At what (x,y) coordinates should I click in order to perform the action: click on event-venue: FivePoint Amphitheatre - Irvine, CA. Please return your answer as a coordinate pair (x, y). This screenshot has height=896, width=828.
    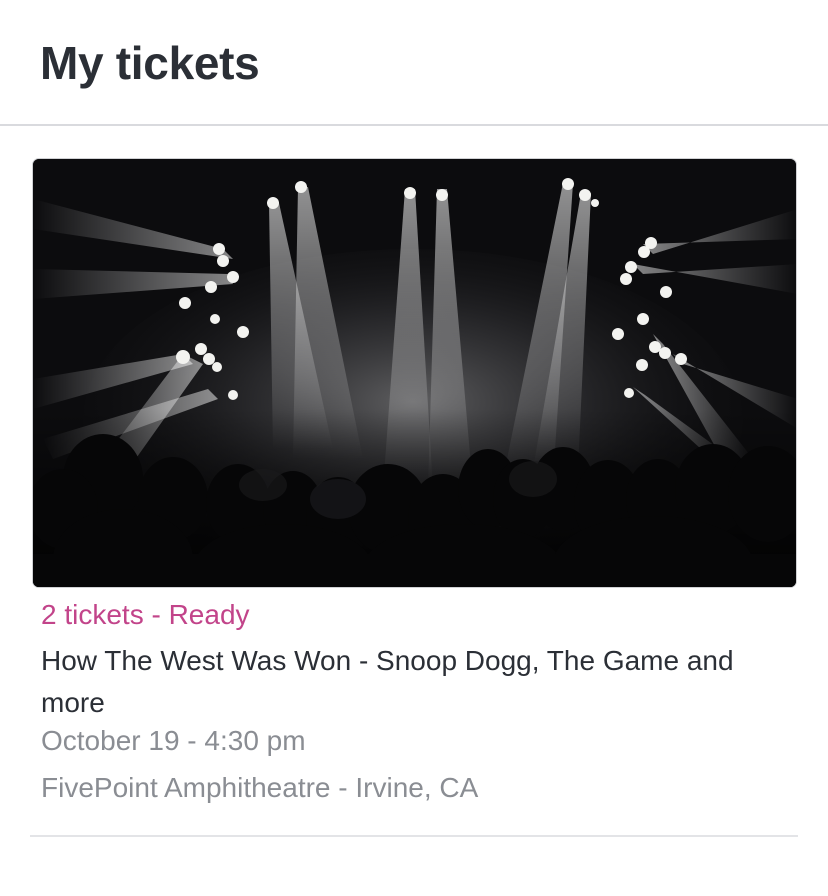
    Looking at the image, I should click on (260, 787).